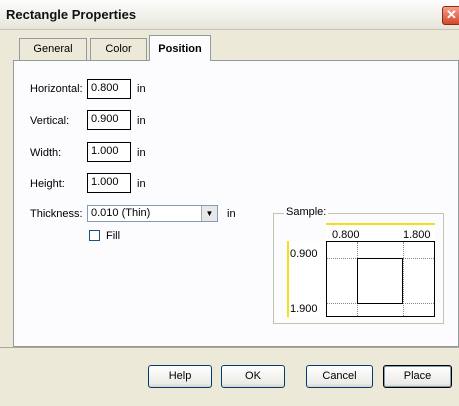 The height and width of the screenshot is (406, 459). What do you see at coordinates (403, 279) in the screenshot?
I see `grid-line` at bounding box center [403, 279].